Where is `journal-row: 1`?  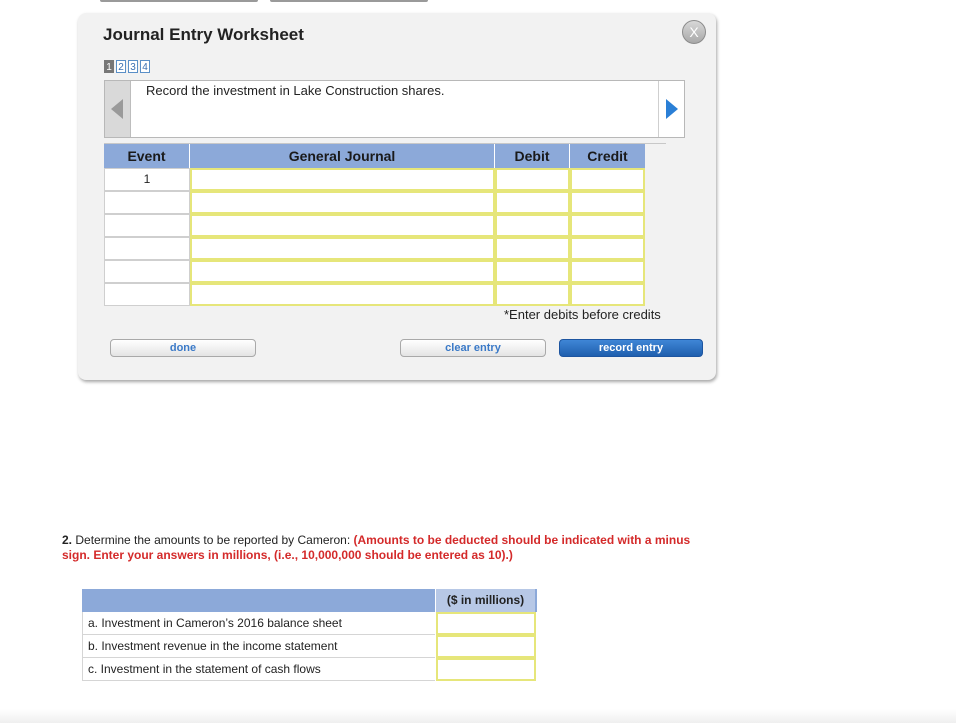
journal-row: 1 is located at coordinates (385, 179).